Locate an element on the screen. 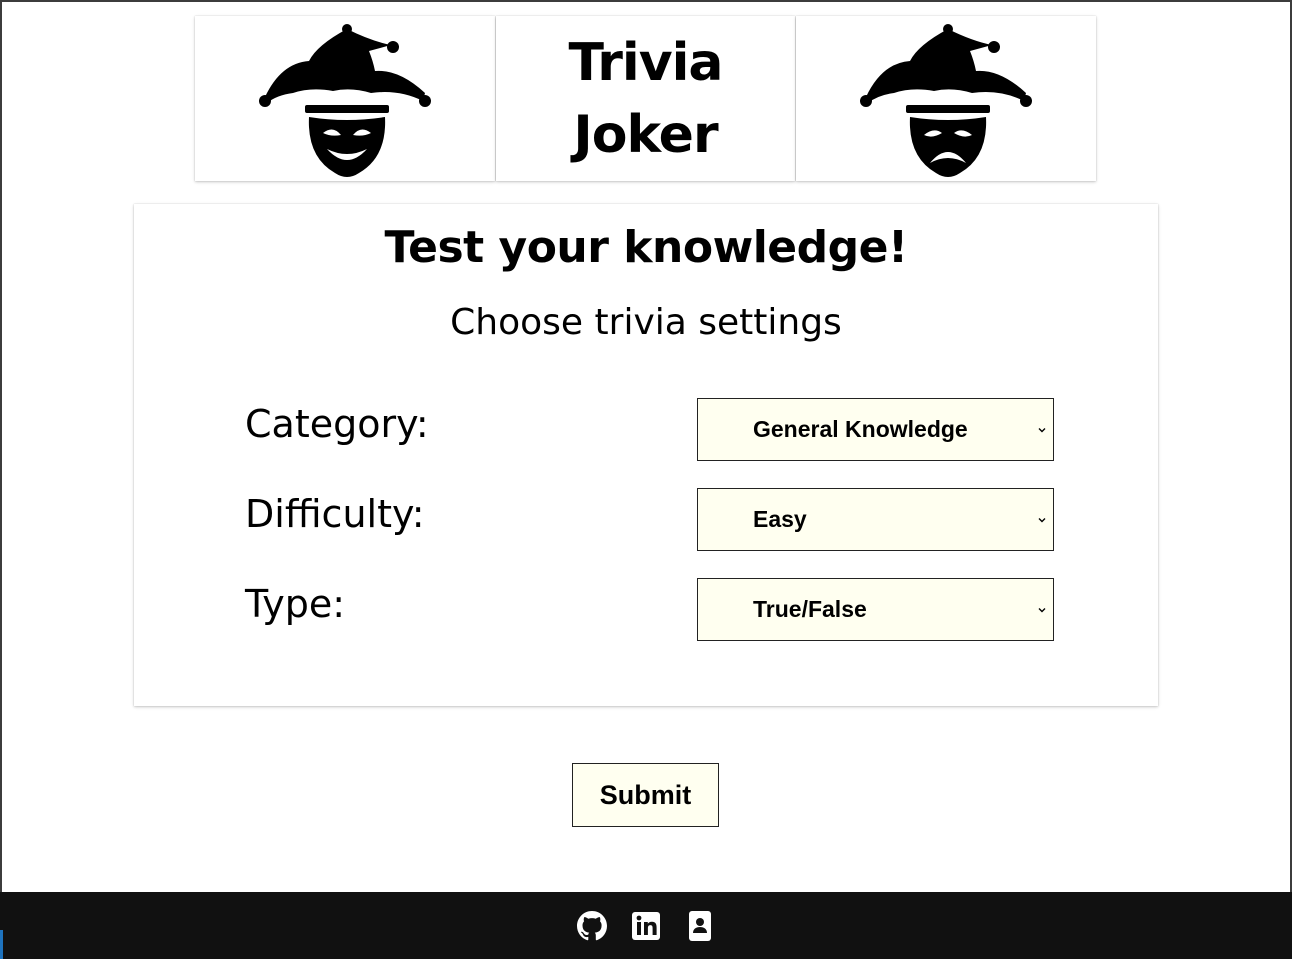 Image resolution: width=1292 pixels, height=959 pixels. linkedin-icon is located at coordinates (646, 925).